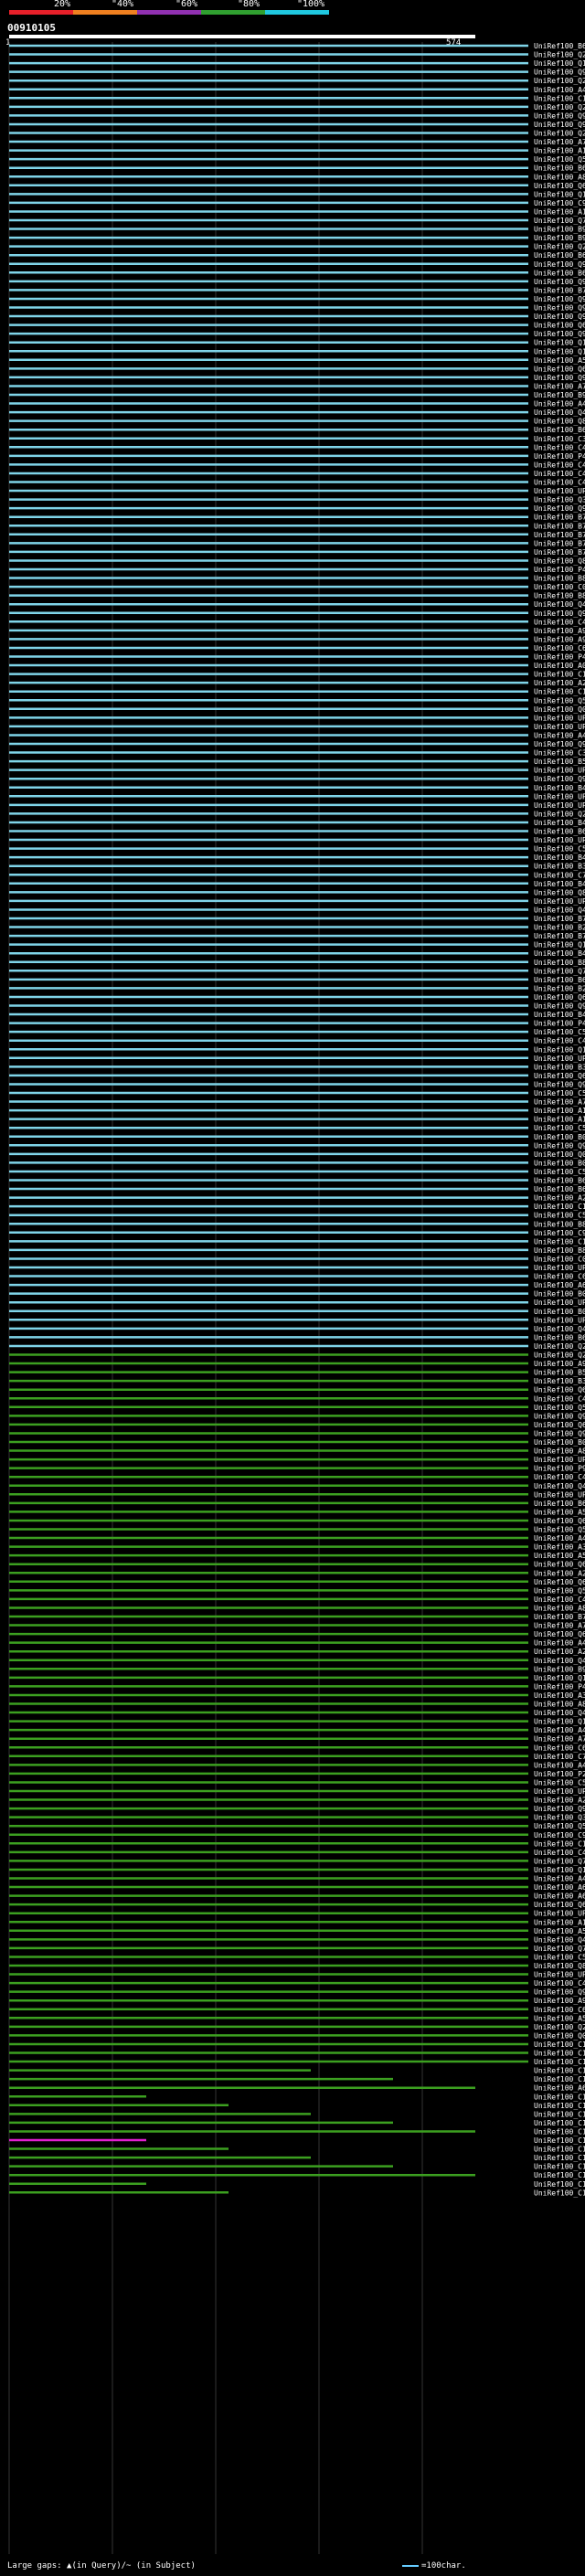 The image size is (585, 2576). I want to click on hit-label: UniRef100_B9H5S0, so click(560, 230).